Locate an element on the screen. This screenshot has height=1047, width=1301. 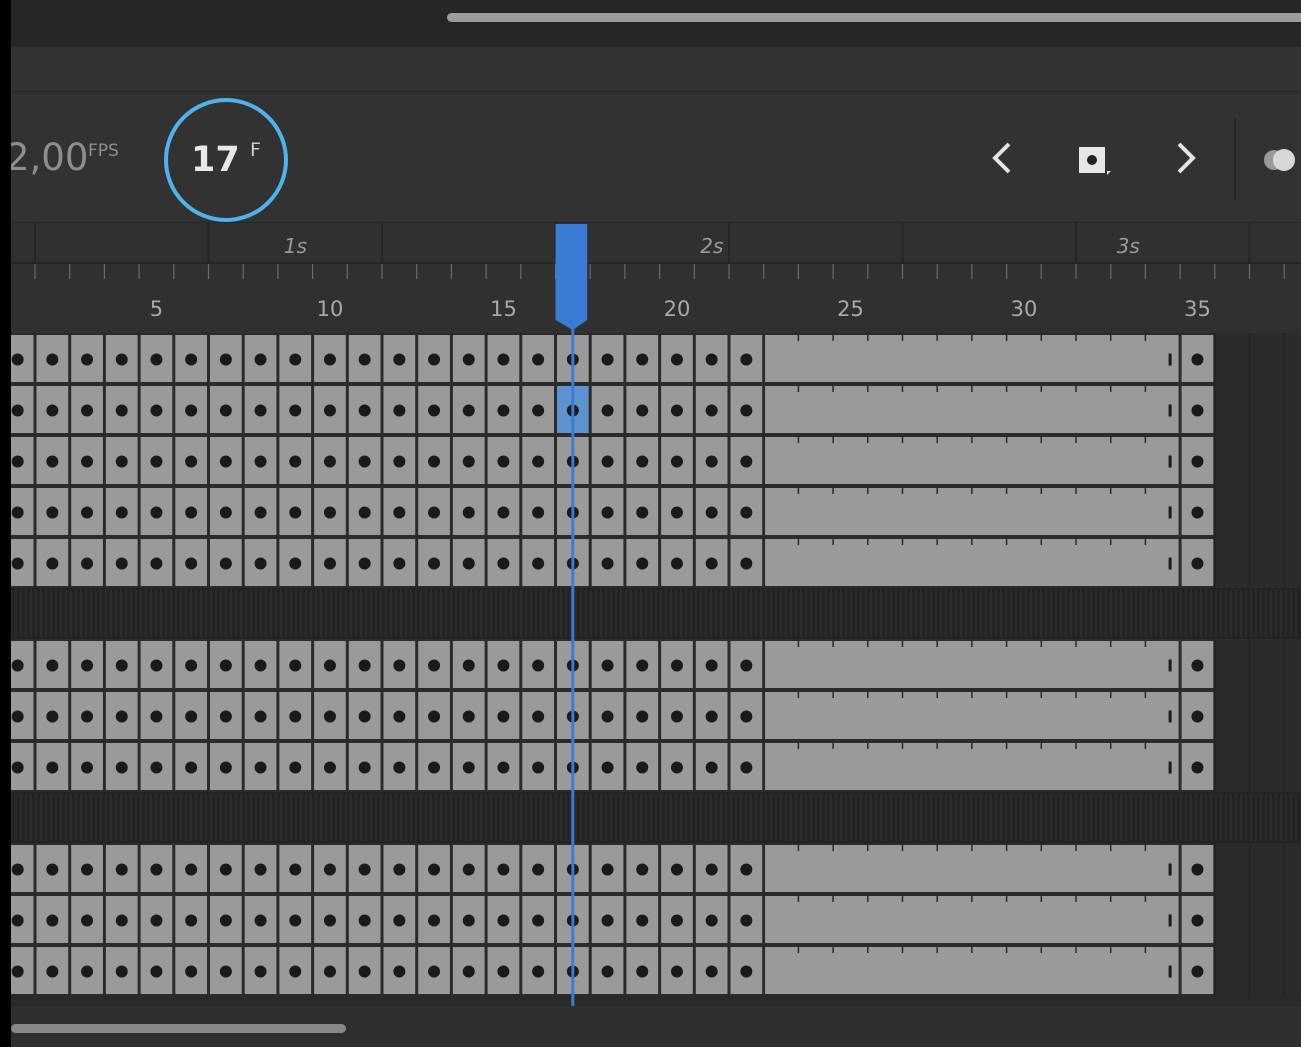
chevron-left-icon is located at coordinates (1001, 158).